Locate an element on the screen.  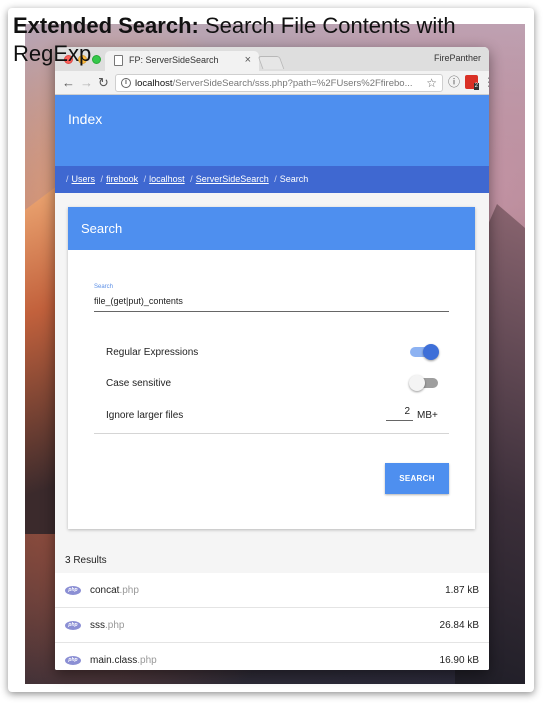
result-row: php sss.php 26.84 kB is located at coordinates (272, 625).